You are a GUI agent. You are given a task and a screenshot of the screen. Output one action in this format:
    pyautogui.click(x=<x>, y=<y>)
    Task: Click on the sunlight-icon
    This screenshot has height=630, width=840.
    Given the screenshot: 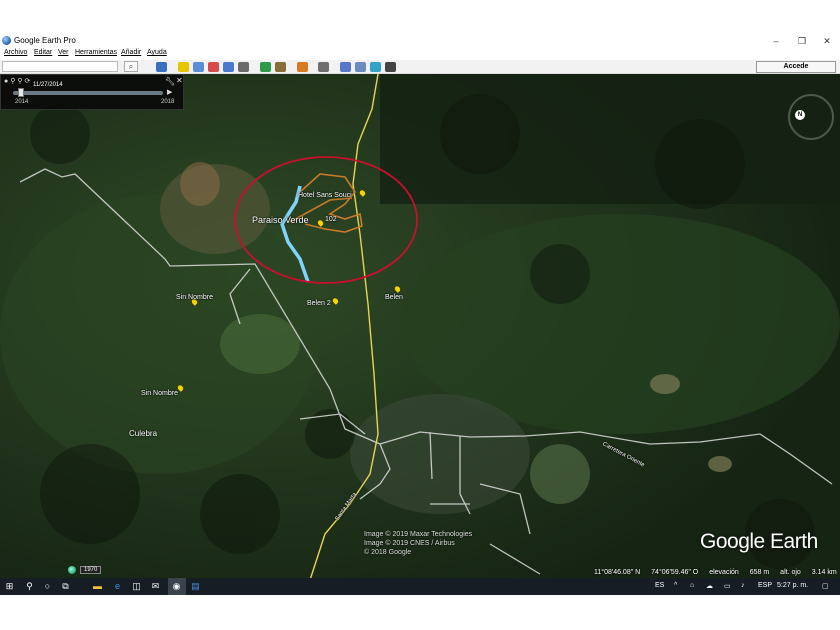 What is the action you would take?
    pyautogui.click(x=280, y=67)
    